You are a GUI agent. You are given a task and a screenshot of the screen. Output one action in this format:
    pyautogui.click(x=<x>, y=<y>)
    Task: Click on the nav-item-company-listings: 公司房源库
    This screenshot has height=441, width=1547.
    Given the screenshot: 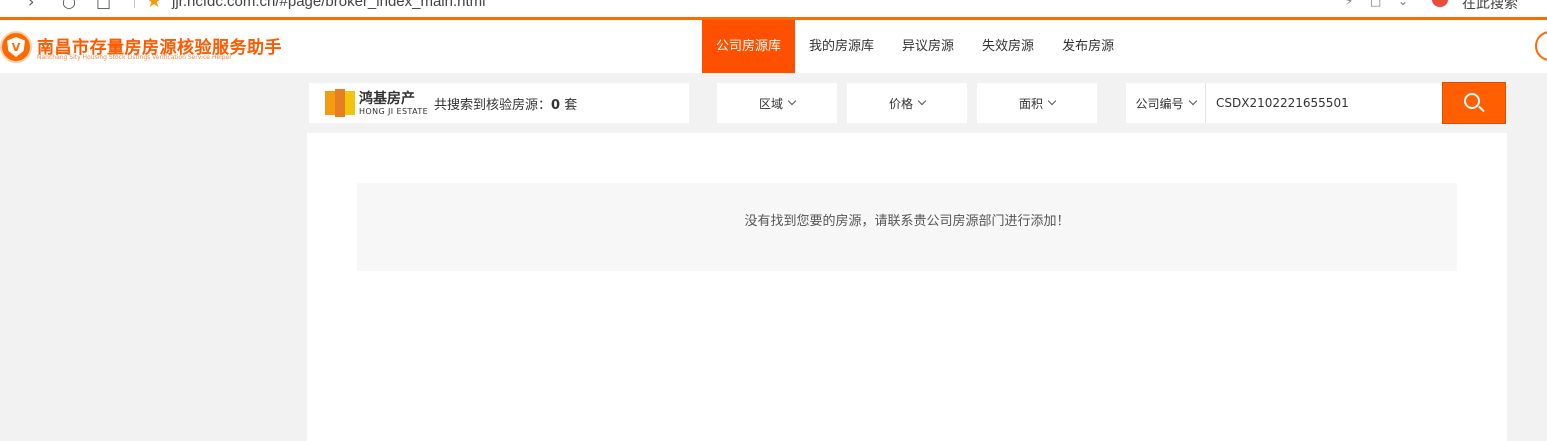 What is the action you would take?
    pyautogui.click(x=749, y=46)
    